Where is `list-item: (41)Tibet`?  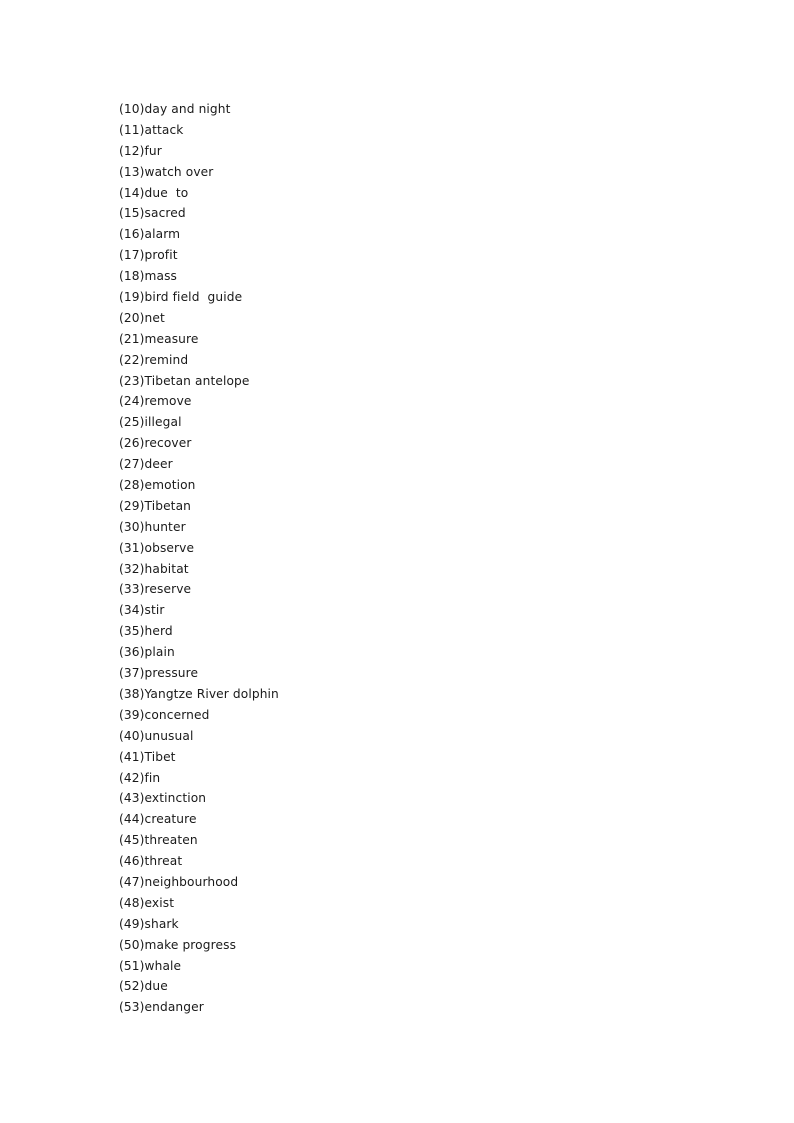 list-item: (41)Tibet is located at coordinates (147, 756).